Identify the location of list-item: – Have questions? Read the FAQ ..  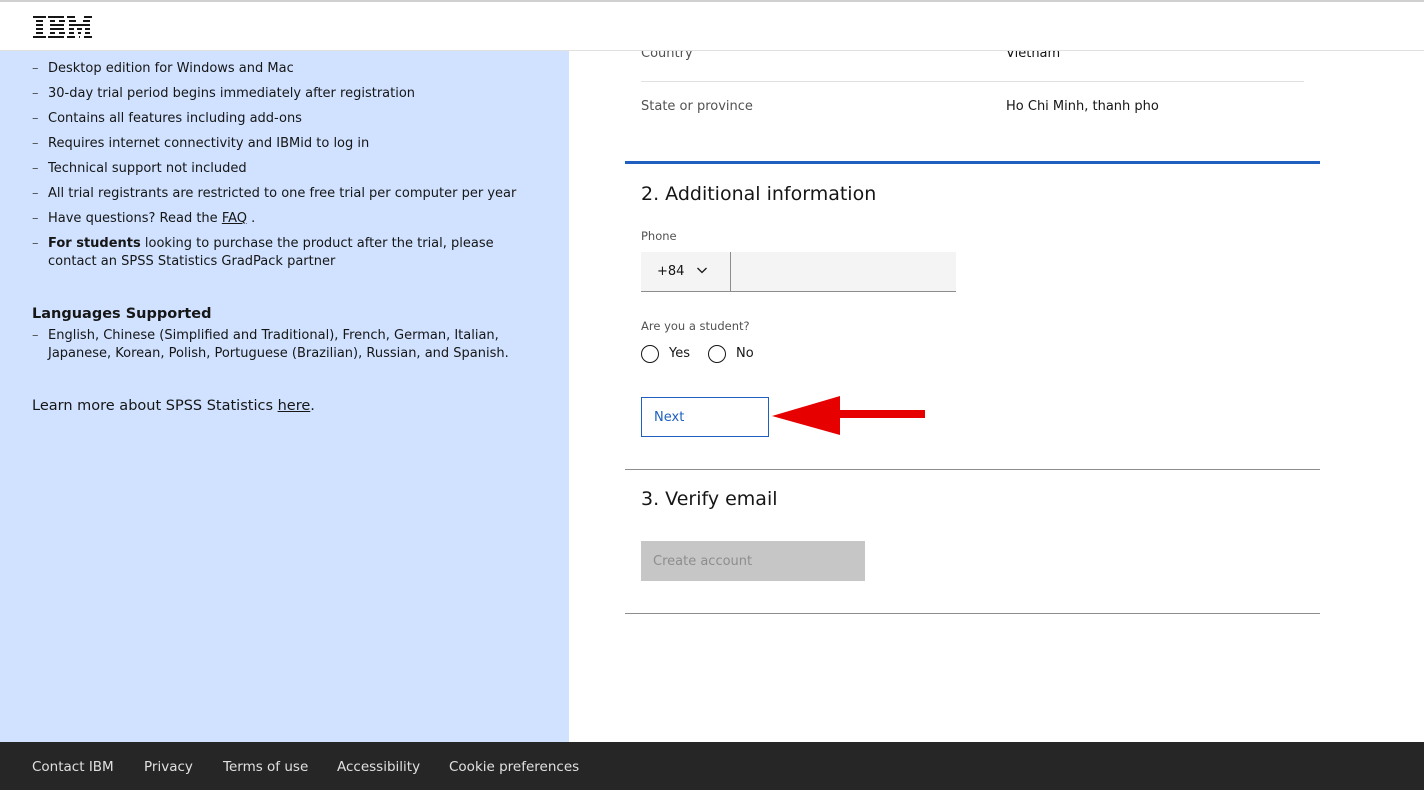
(277, 219).